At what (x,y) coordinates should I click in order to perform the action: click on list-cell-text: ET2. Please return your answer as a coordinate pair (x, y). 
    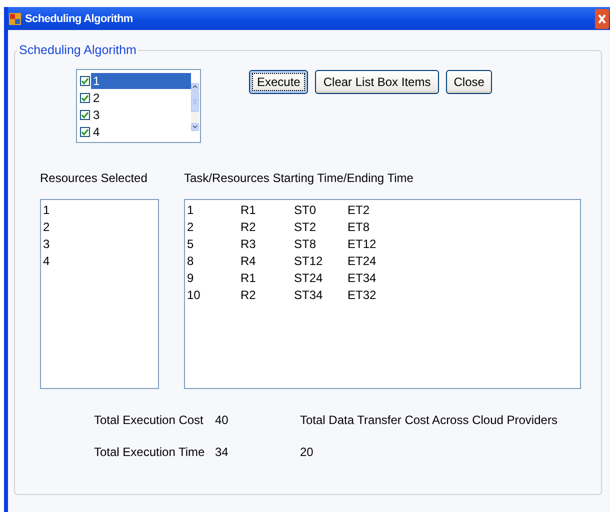
    Looking at the image, I should click on (359, 210).